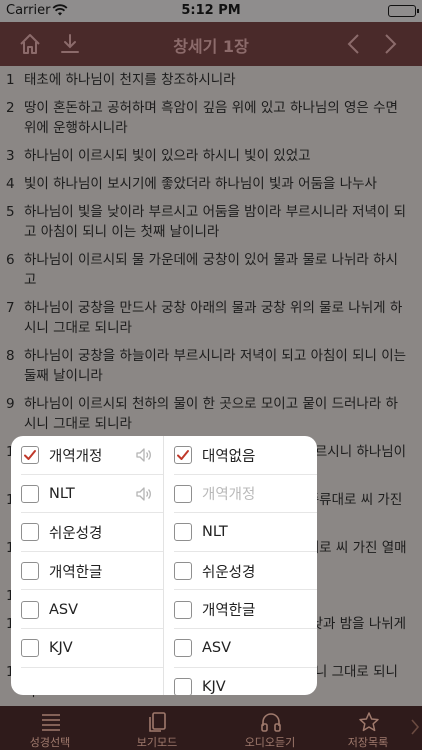 Image resolution: width=422 pixels, height=750 pixels. I want to click on right-option: 개역개정, so click(240, 494).